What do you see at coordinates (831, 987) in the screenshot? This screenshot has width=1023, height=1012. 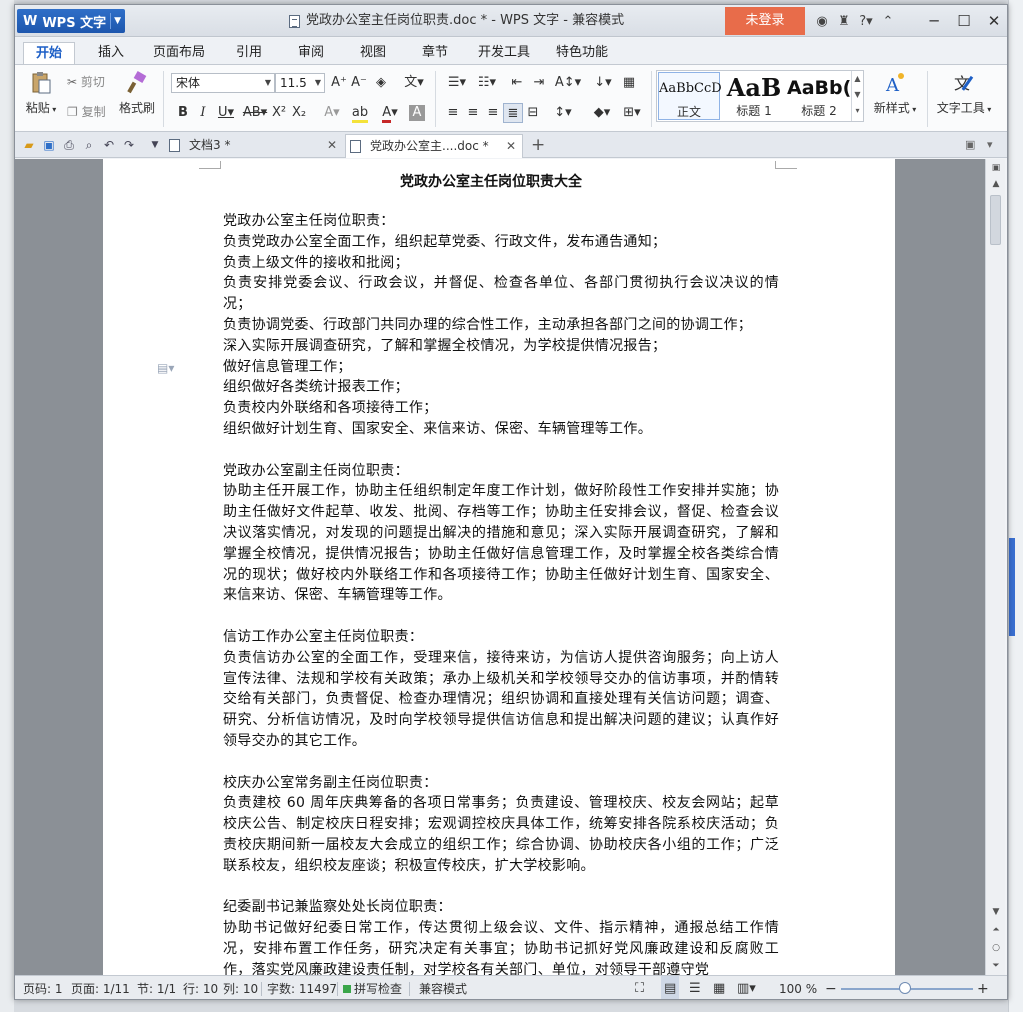 I see `zoom-out-icon: −` at bounding box center [831, 987].